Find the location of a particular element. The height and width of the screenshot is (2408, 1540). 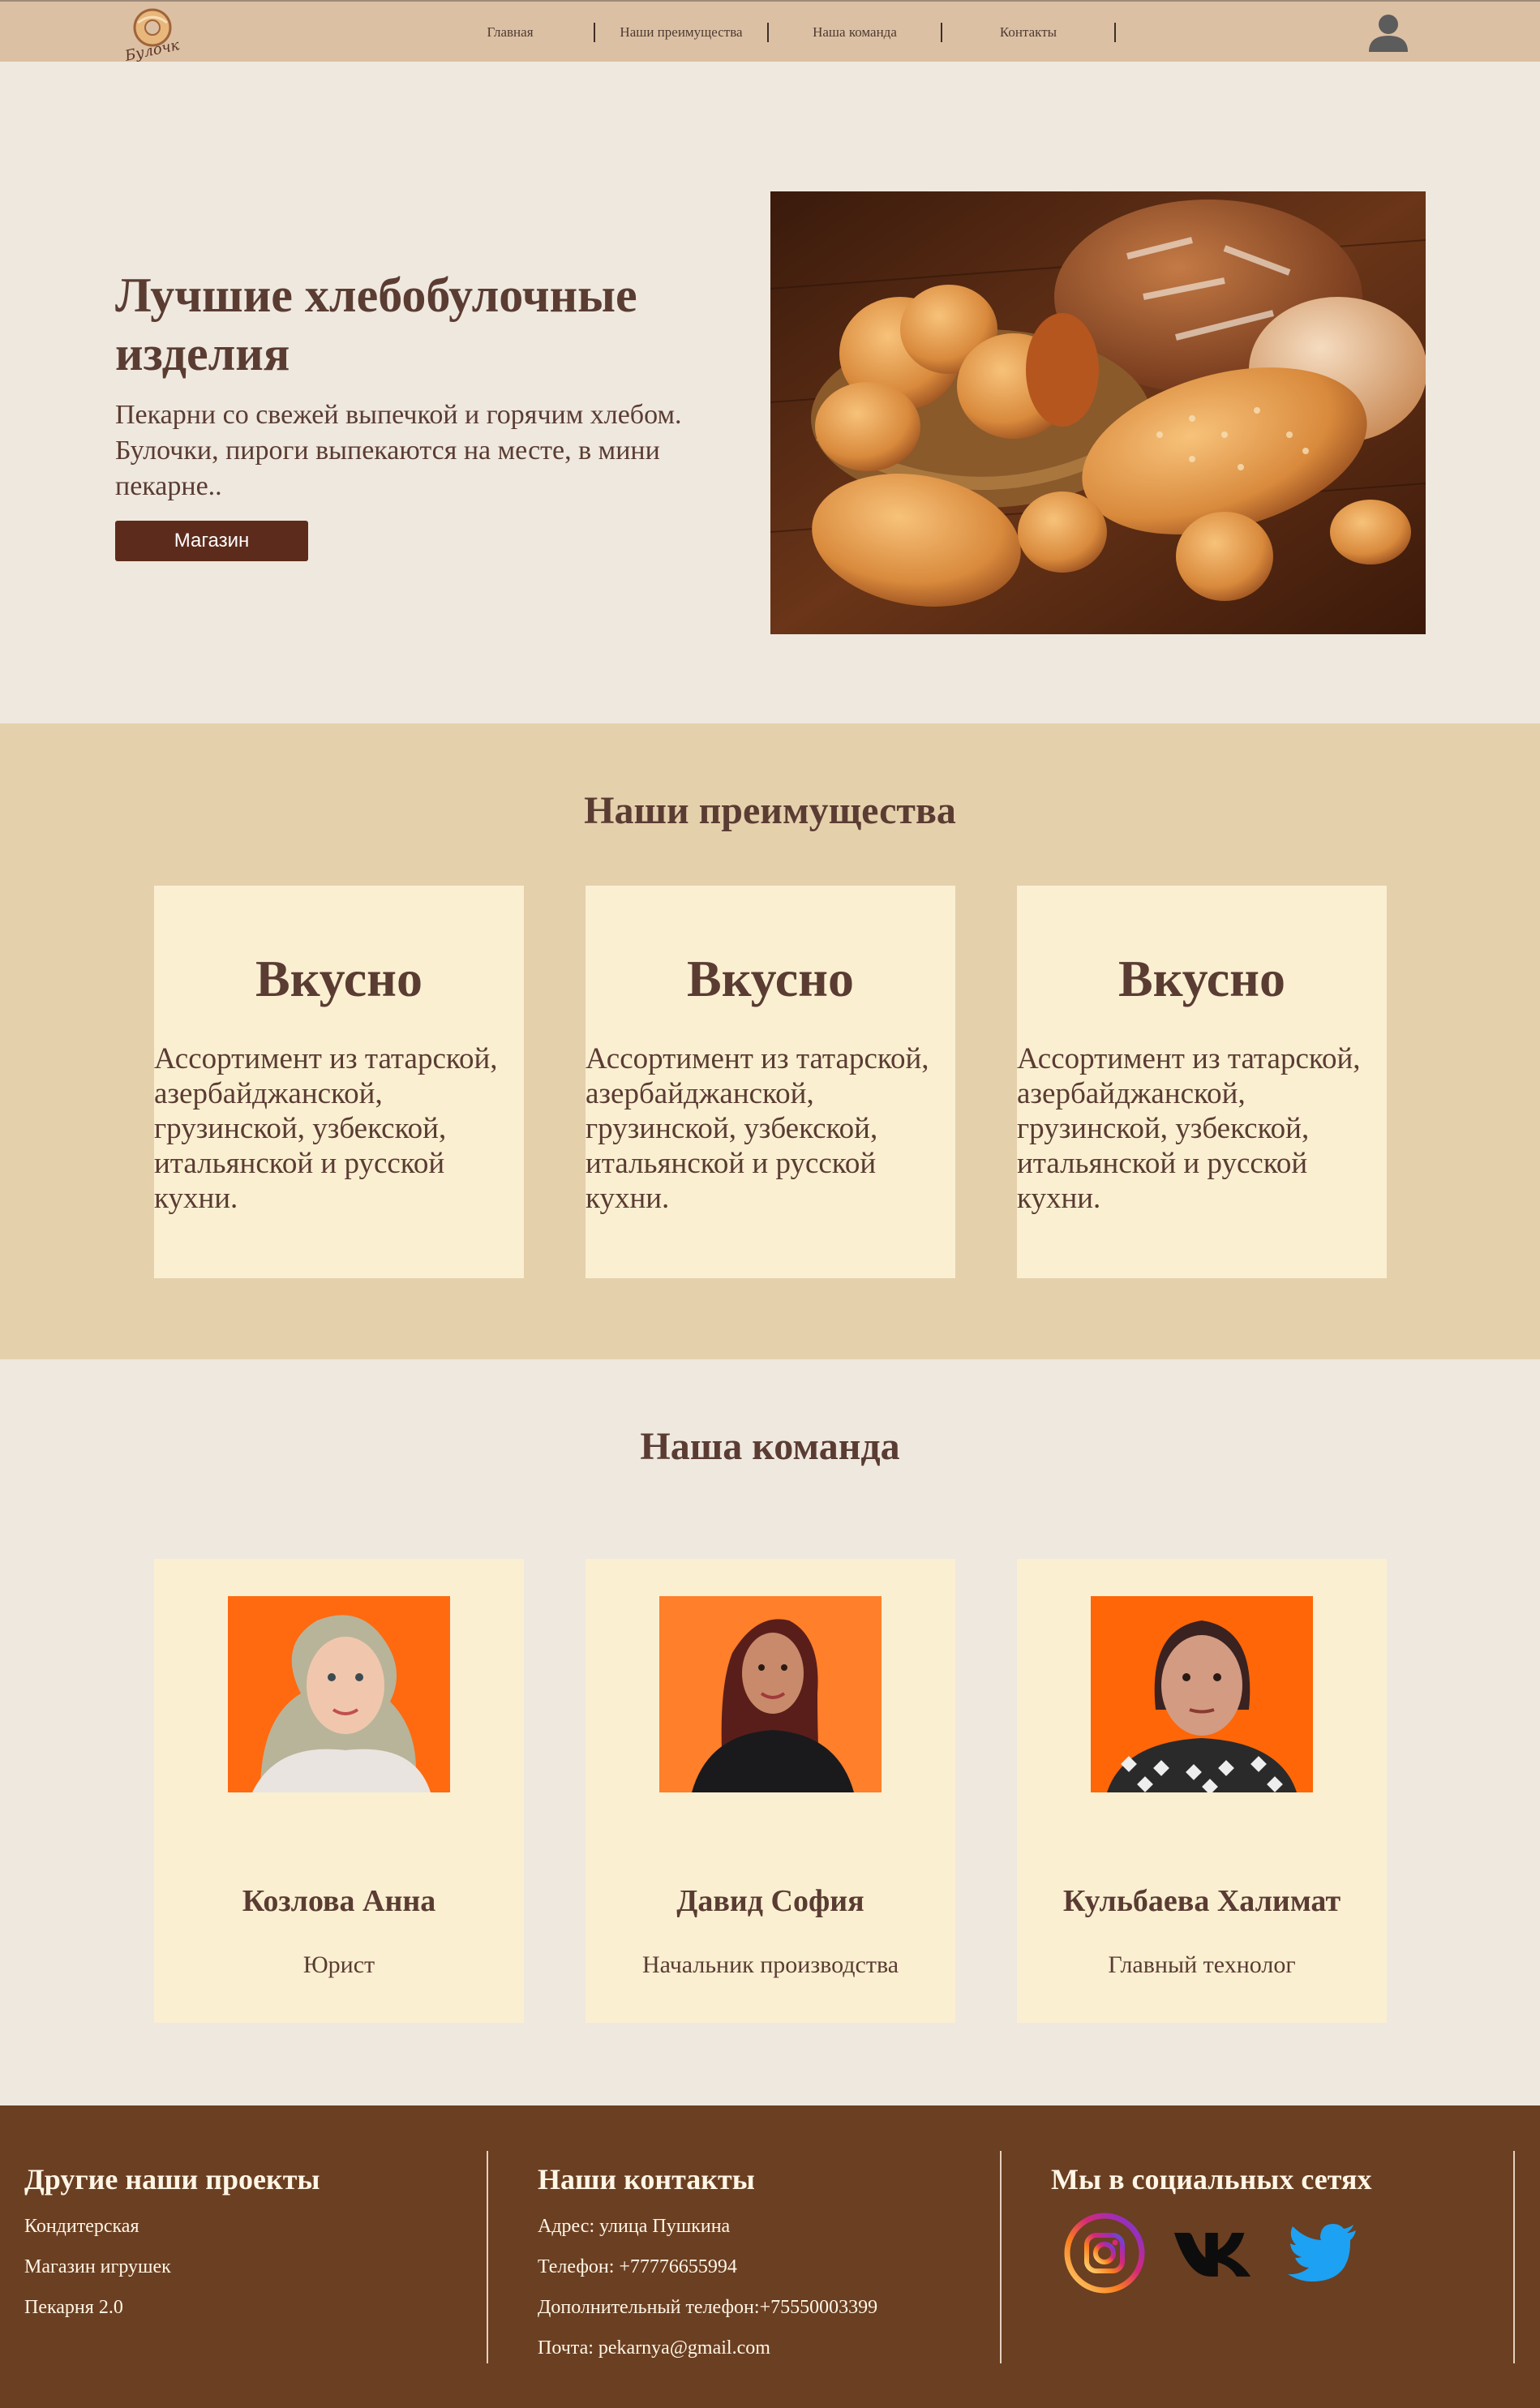

team-member-card: Кульбаева Халимат Главный технолог is located at coordinates (1202, 1791).